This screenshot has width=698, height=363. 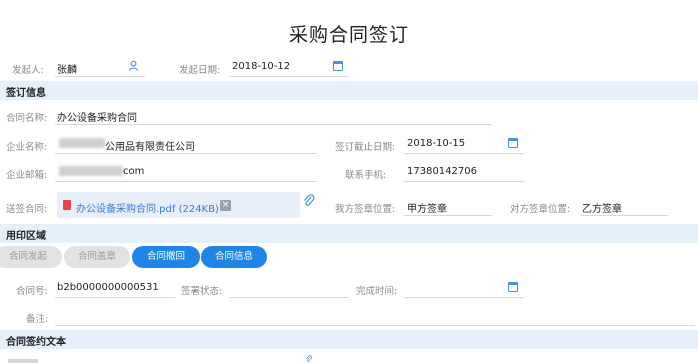 I want to click on pdf-icon, so click(x=67, y=205).